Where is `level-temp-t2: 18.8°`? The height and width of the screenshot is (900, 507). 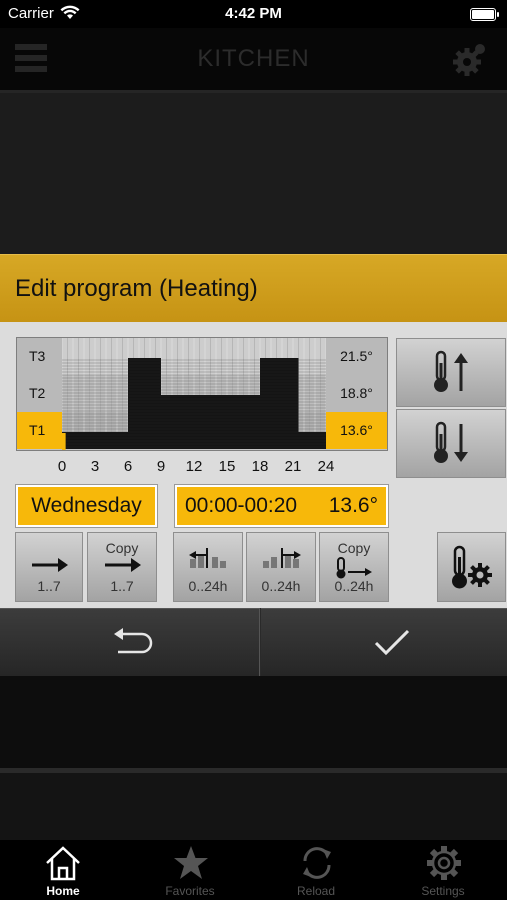 level-temp-t2: 18.8° is located at coordinates (356, 393).